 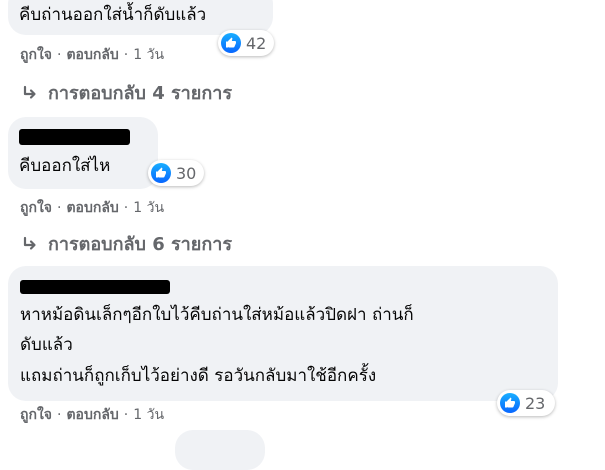 What do you see at coordinates (186, 173) in the screenshot?
I see `reaction-count: 30` at bounding box center [186, 173].